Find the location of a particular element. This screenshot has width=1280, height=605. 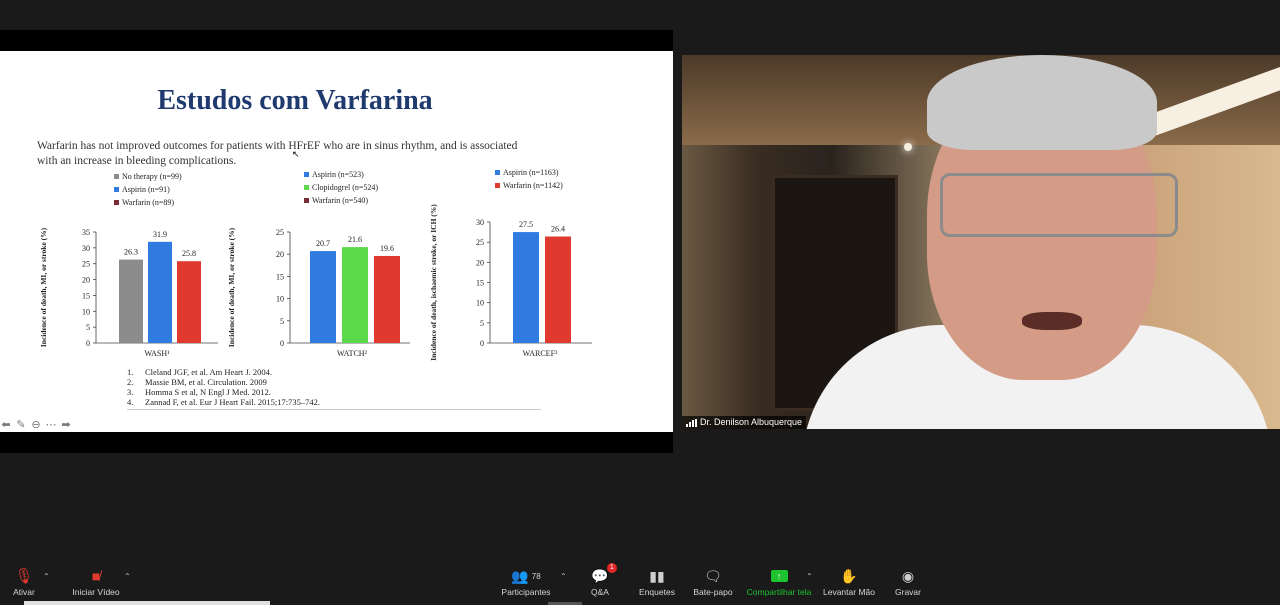

record-icon: ◉ is located at coordinates (908, 575).